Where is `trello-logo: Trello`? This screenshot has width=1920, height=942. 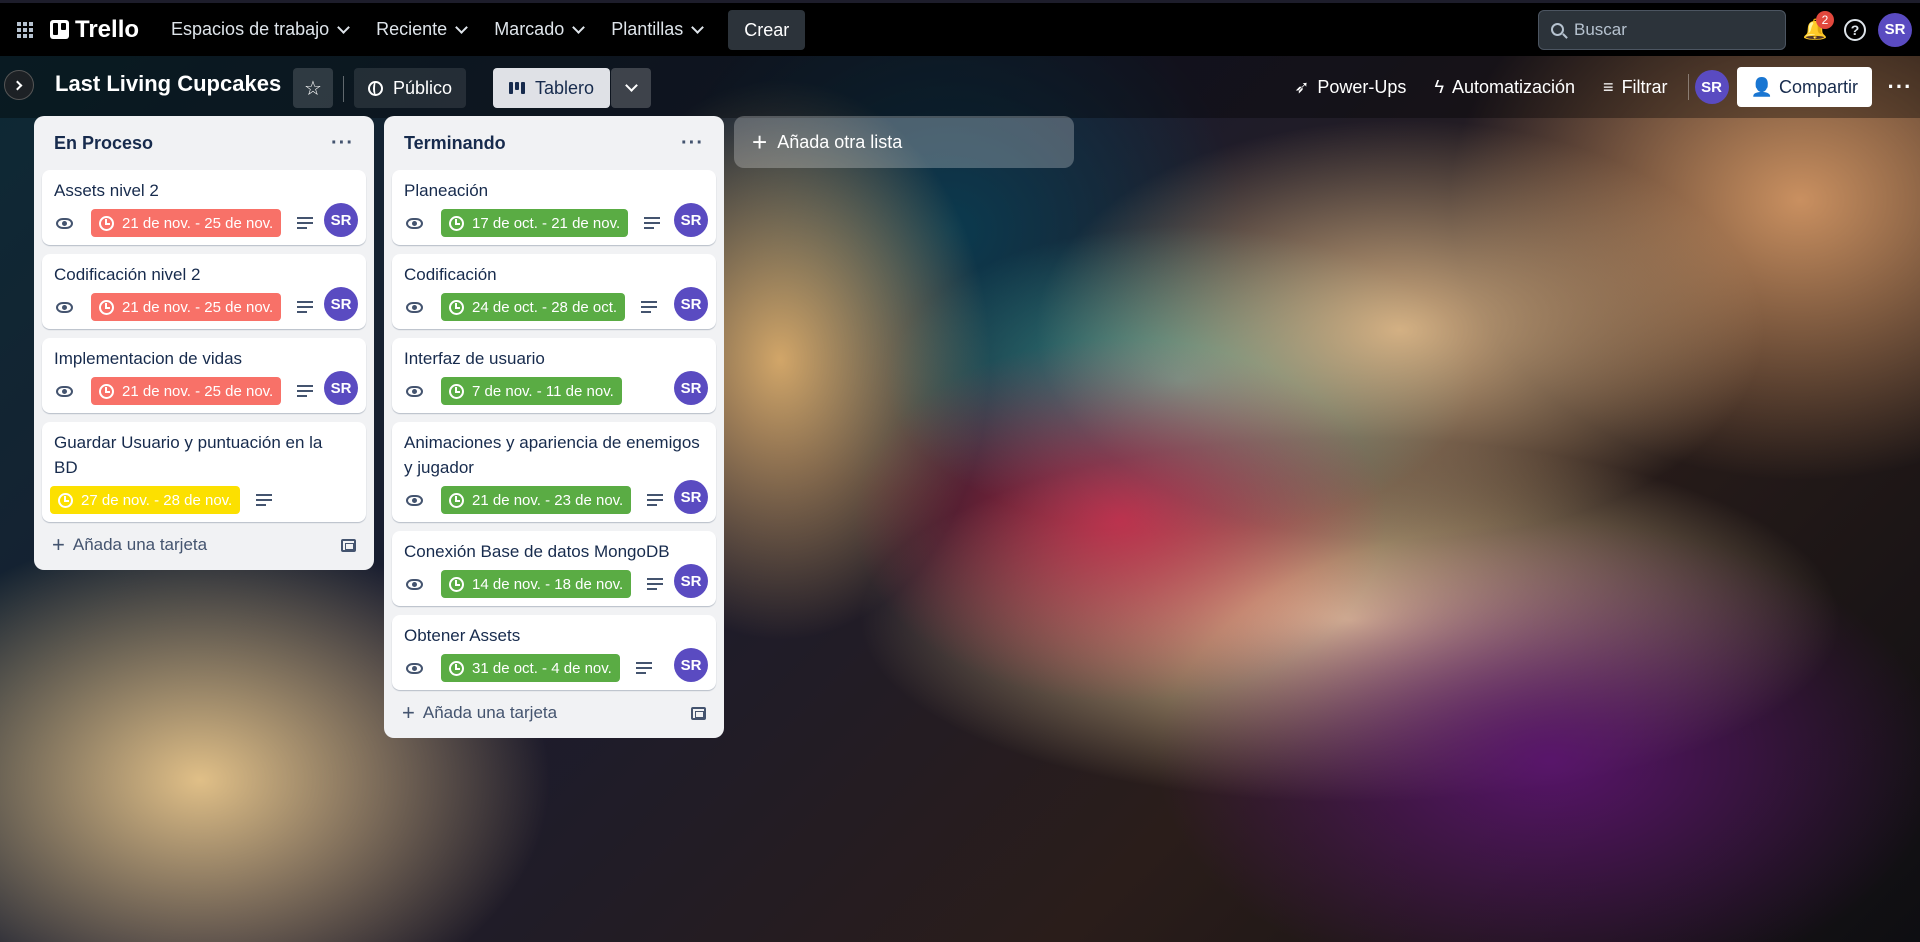 trello-logo: Trello is located at coordinates (104, 30).